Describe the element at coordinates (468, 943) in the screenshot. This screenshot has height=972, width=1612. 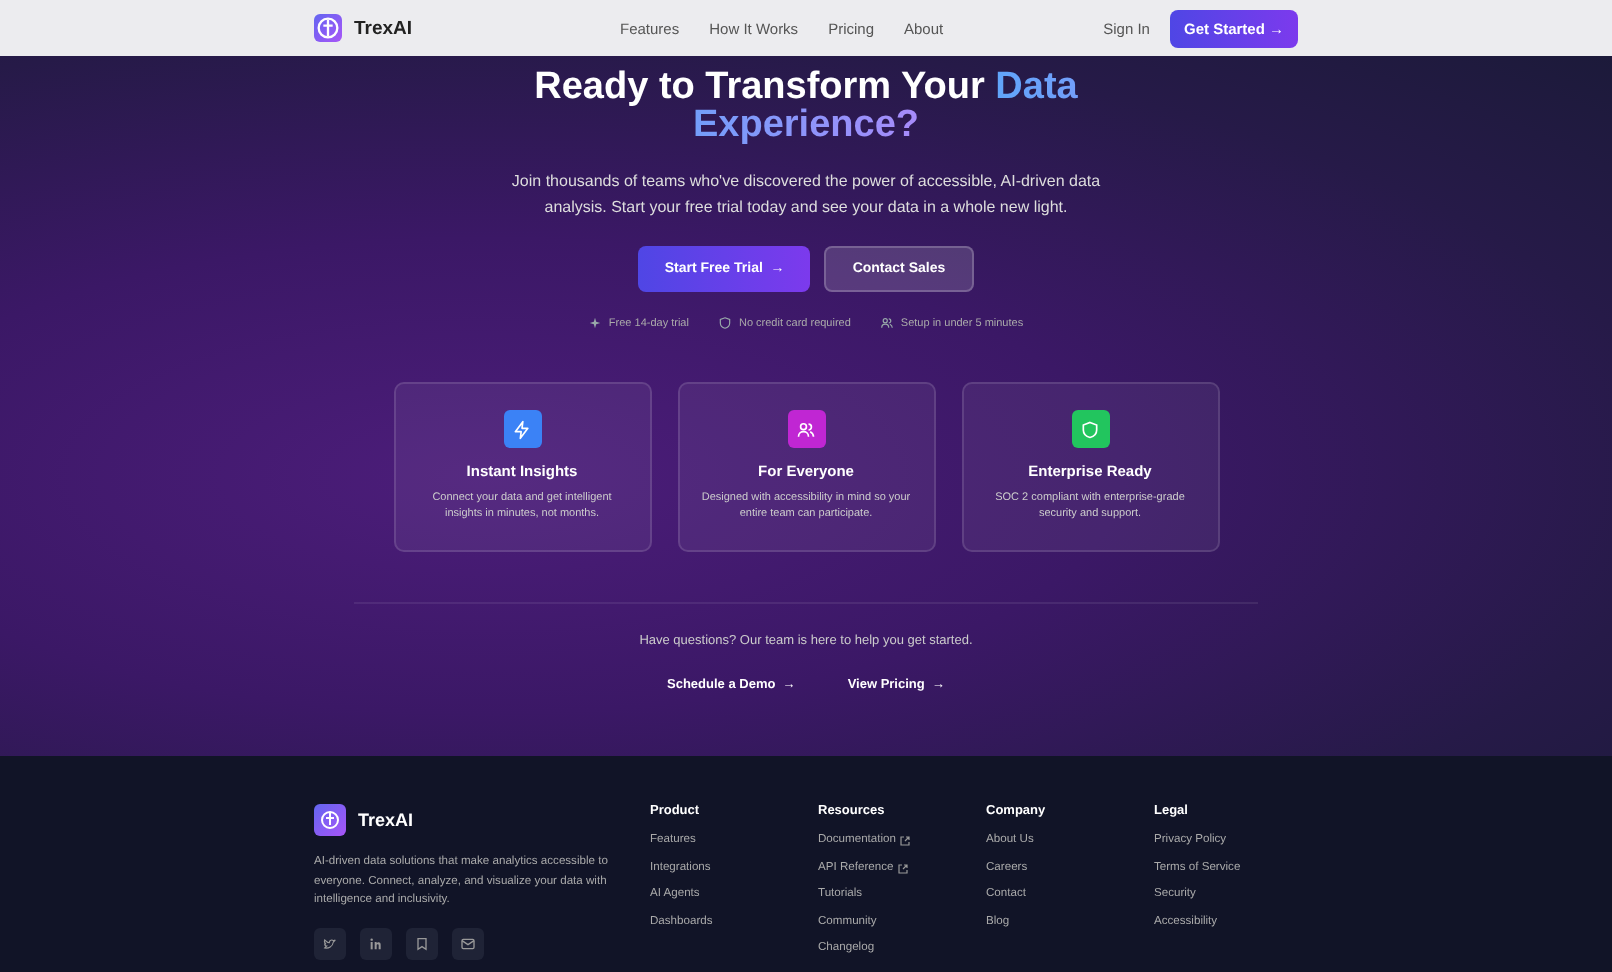
I see `mail-icon` at that location.